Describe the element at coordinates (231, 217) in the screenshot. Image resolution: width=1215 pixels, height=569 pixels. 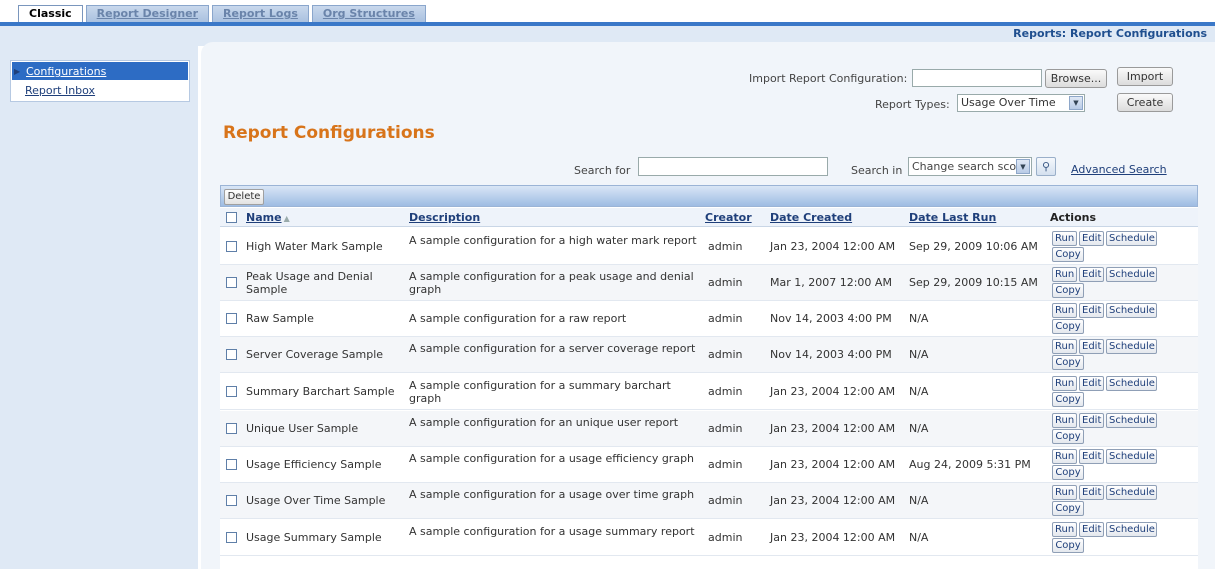
I see `select-all-checkbox` at that location.